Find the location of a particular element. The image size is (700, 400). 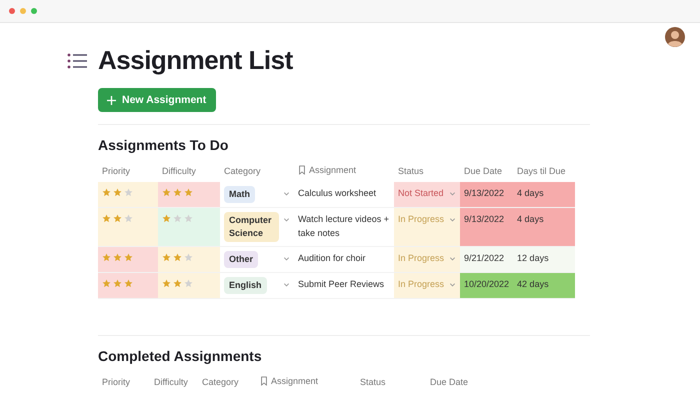

page-title: Assignment List is located at coordinates (195, 60).